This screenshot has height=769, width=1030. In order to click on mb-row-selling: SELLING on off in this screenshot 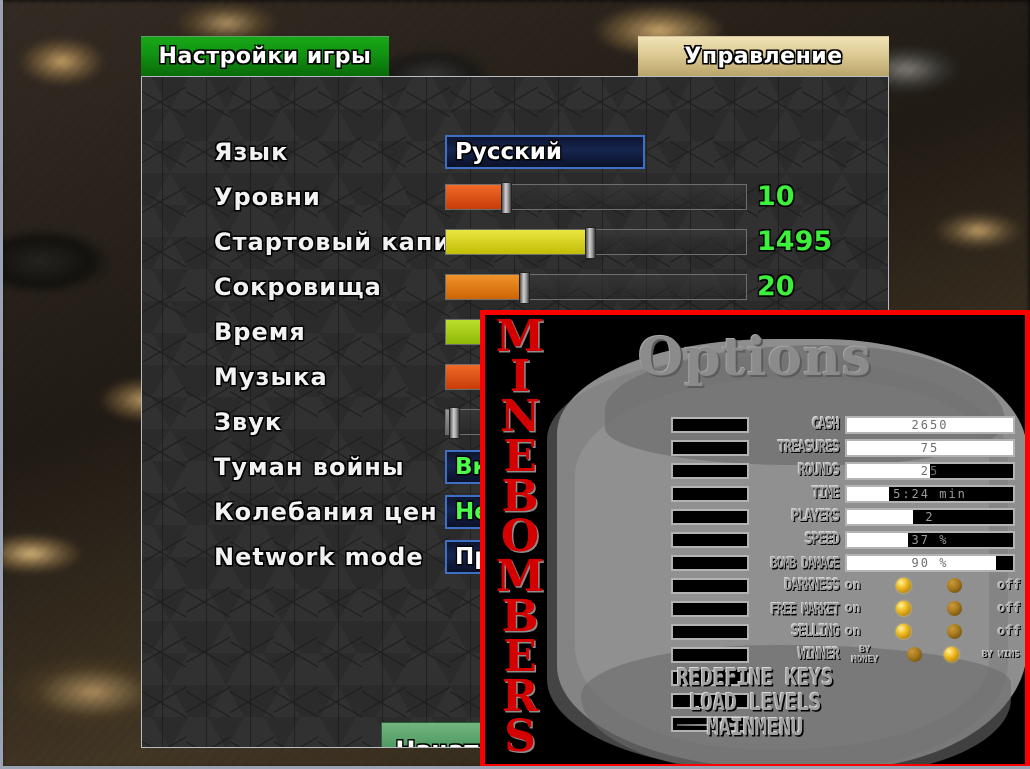, I will do `click(755, 631)`.